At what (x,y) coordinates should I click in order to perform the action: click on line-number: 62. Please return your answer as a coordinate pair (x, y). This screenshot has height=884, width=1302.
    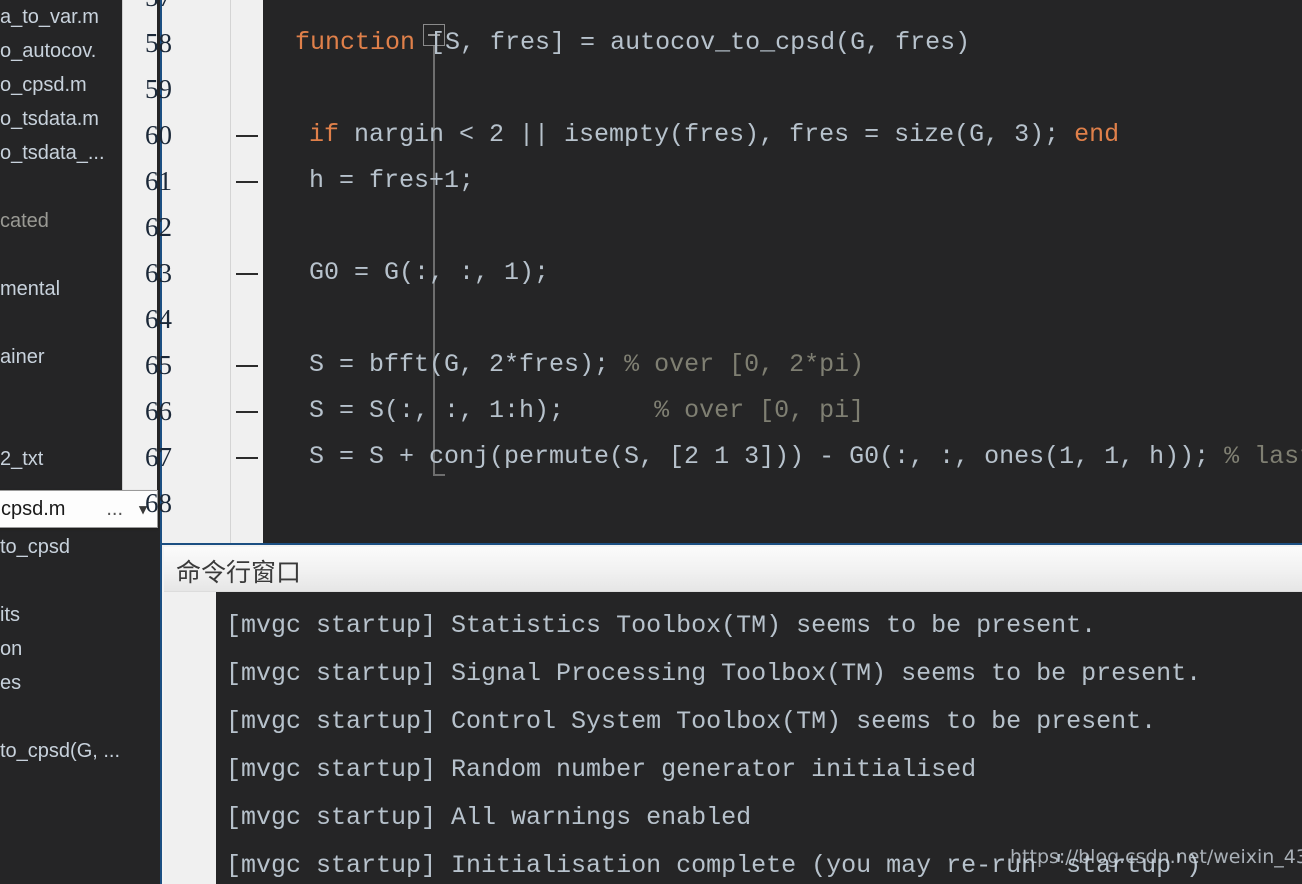
    Looking at the image, I should click on (158, 227).